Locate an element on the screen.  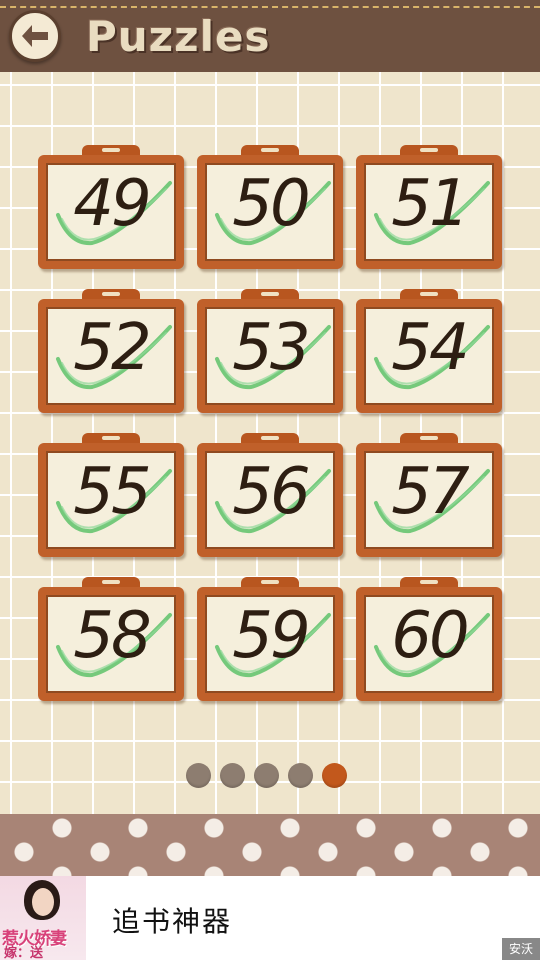
puzzle-tile: 51 is located at coordinates (429, 207).